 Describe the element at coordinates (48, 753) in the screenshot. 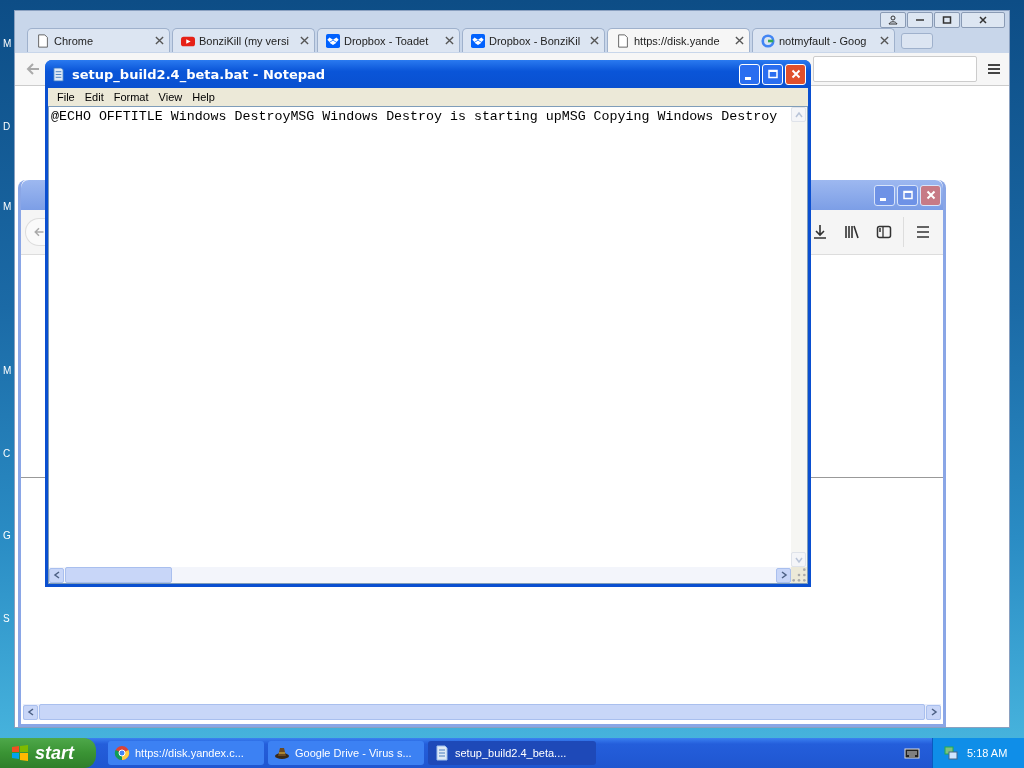

I see `start-button: start` at that location.